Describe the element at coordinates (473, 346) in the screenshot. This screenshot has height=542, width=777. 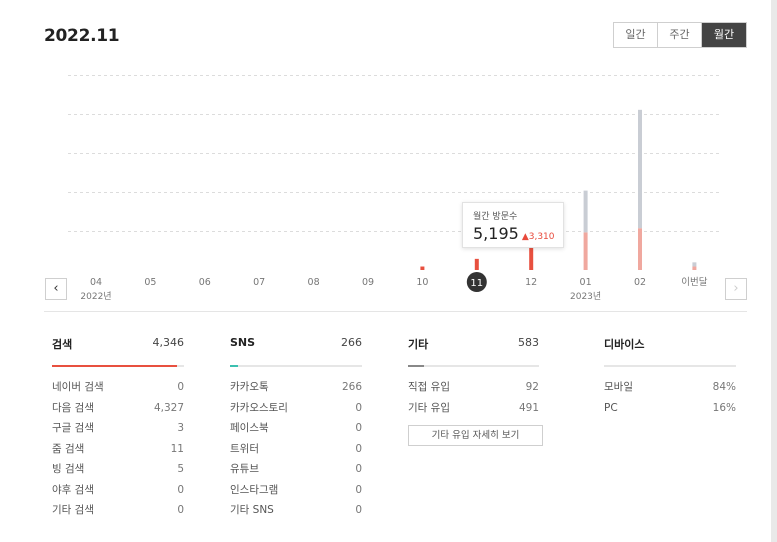
I see `stat-header: 기타 583` at that location.